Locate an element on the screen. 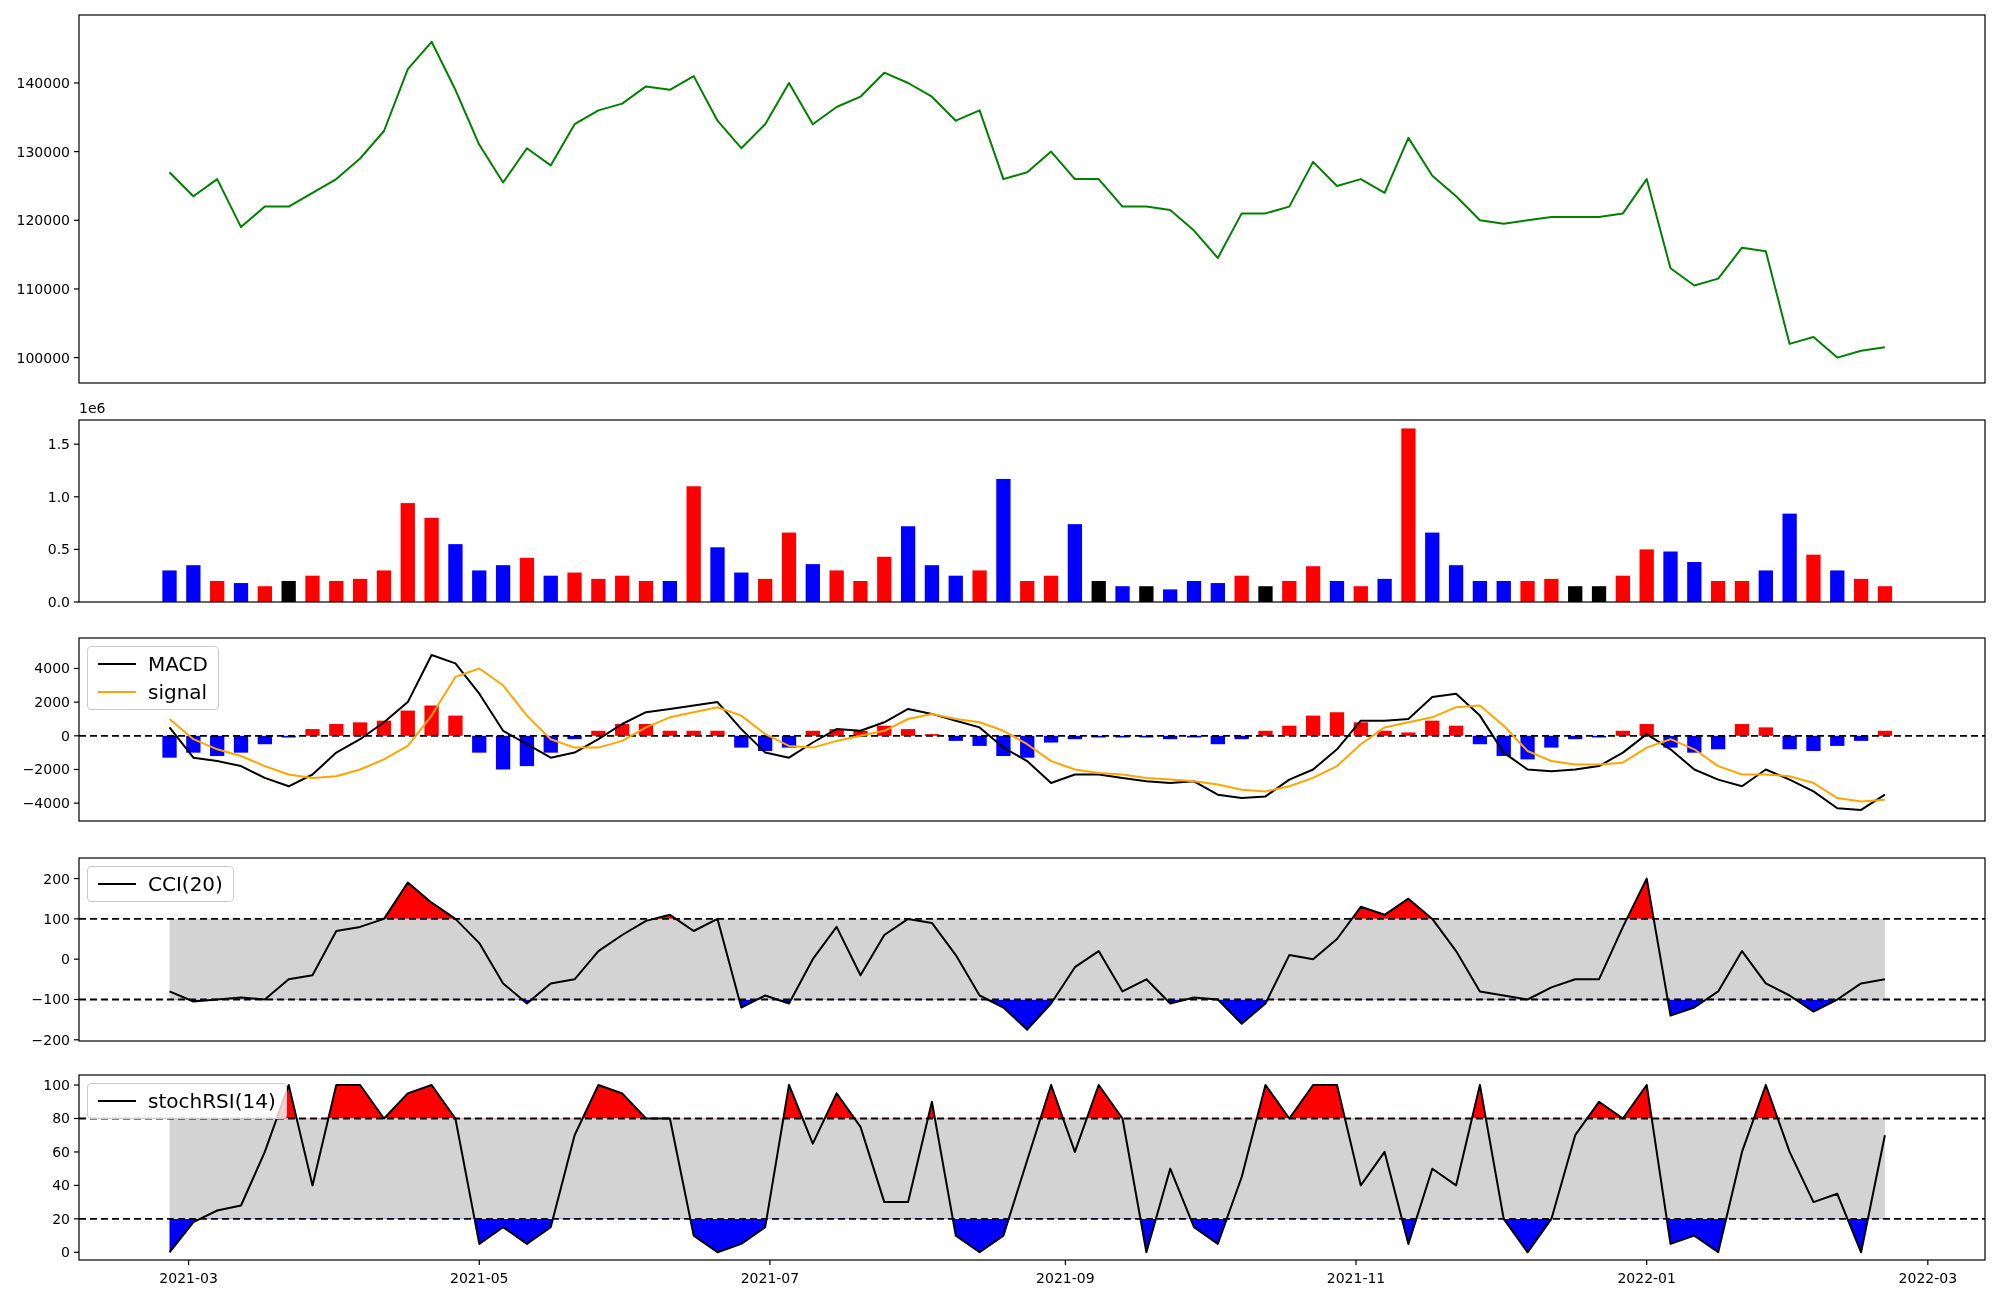  y-tick-label: −2000 is located at coordinates (46, 769).